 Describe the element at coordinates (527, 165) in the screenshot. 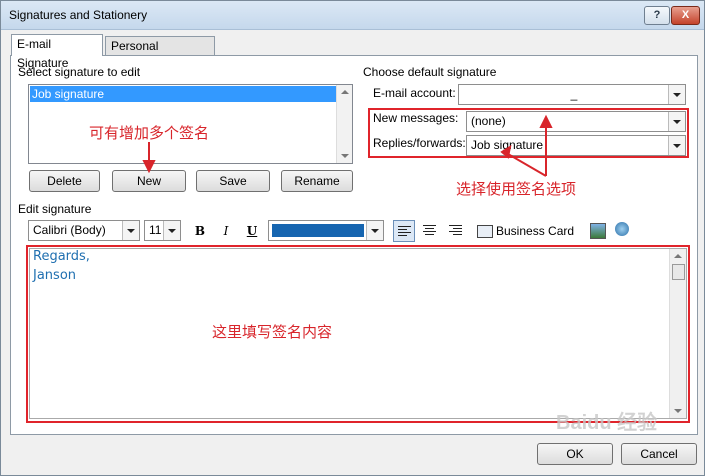

I see `arrow-line` at that location.